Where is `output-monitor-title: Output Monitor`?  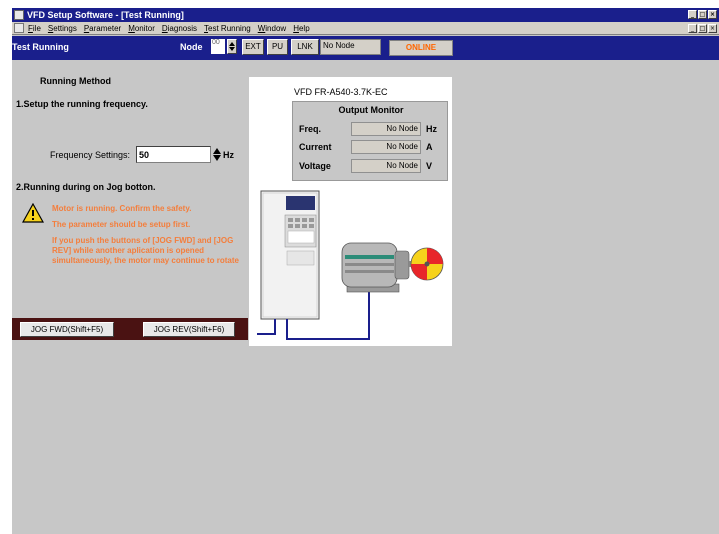
output-monitor-title: Output Monitor is located at coordinates (371, 110).